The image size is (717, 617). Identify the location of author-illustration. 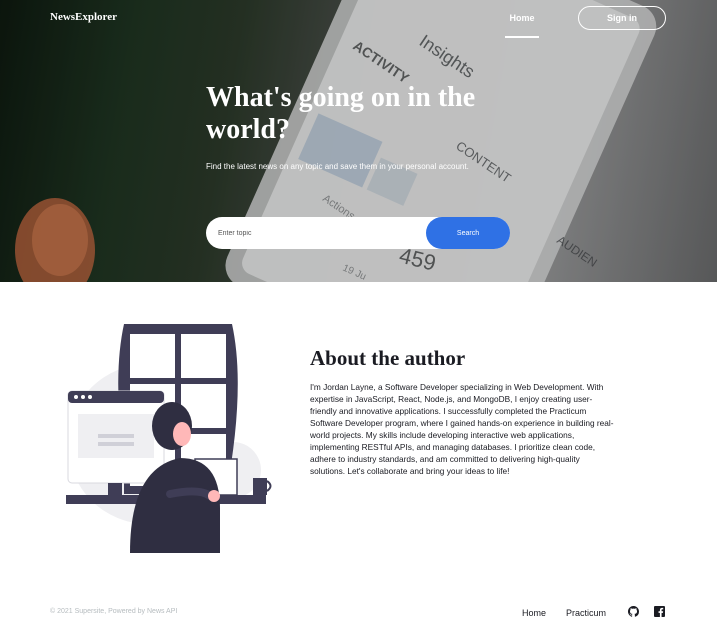
(169, 438).